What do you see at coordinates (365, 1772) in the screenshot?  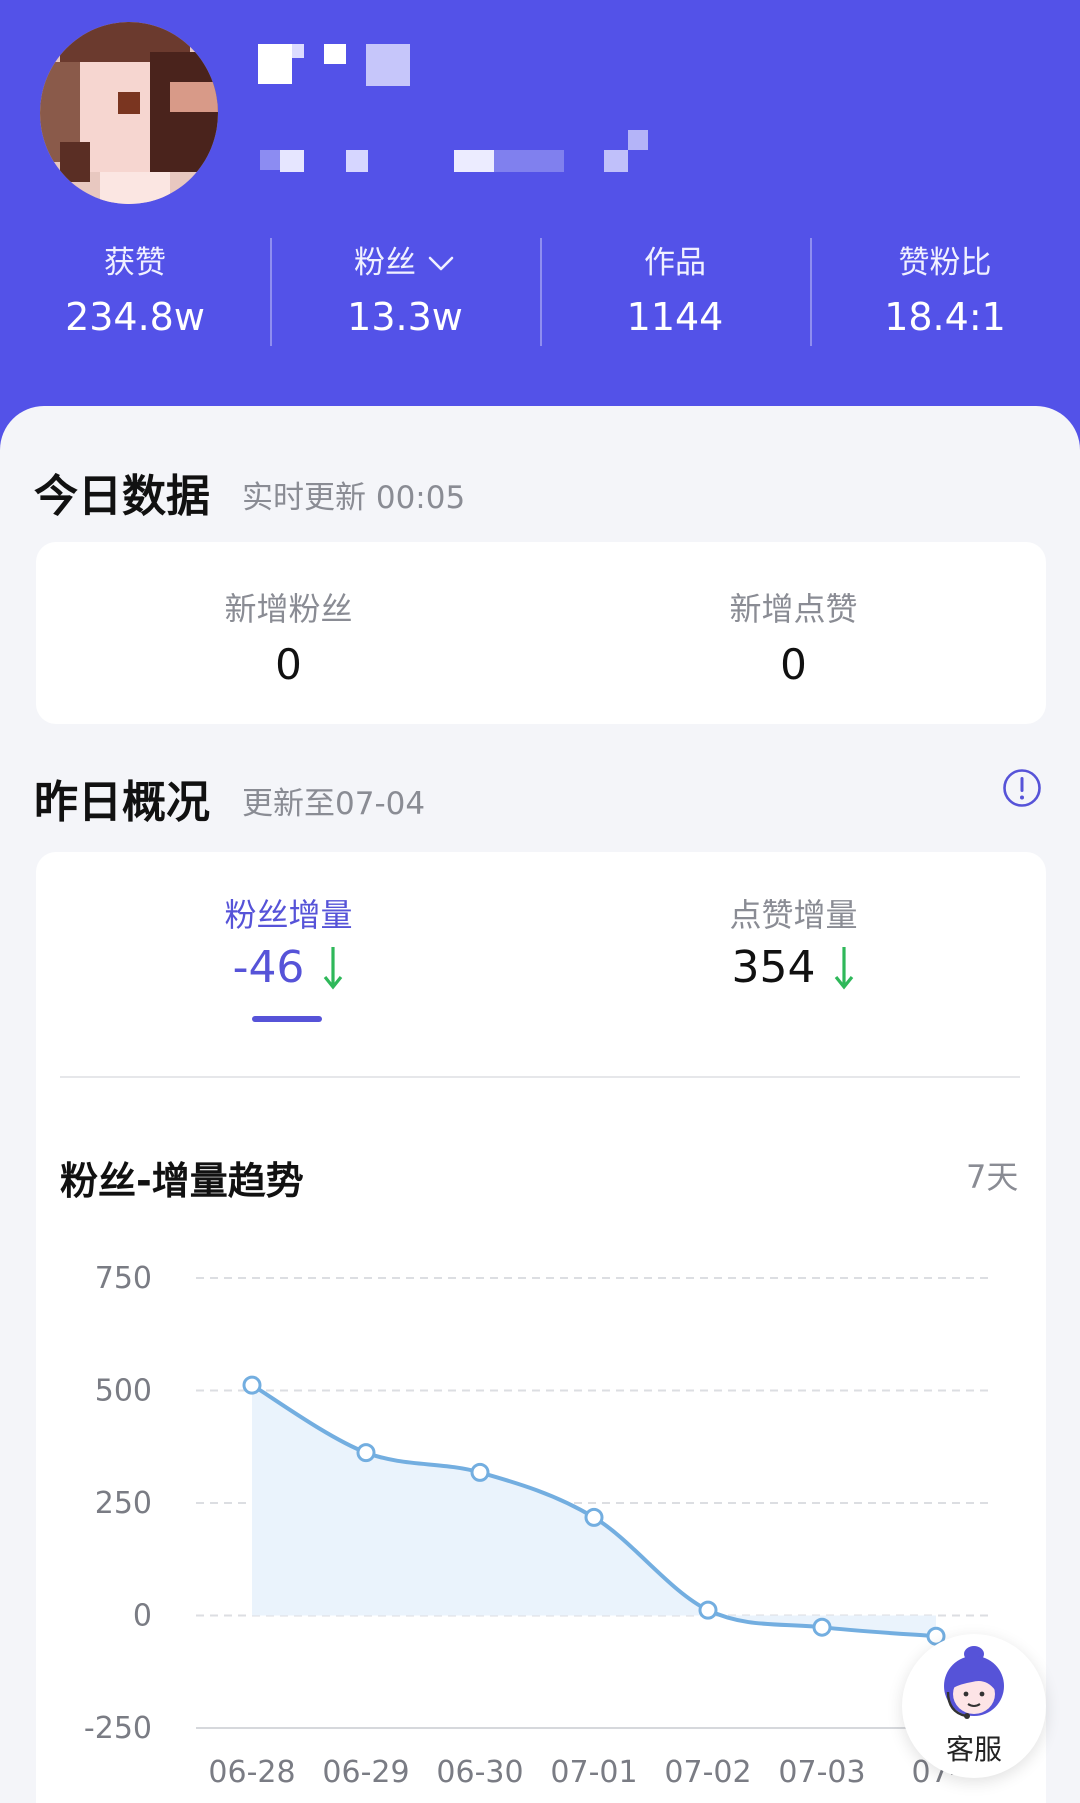 I see `x-tick-label: 06-29` at bounding box center [365, 1772].